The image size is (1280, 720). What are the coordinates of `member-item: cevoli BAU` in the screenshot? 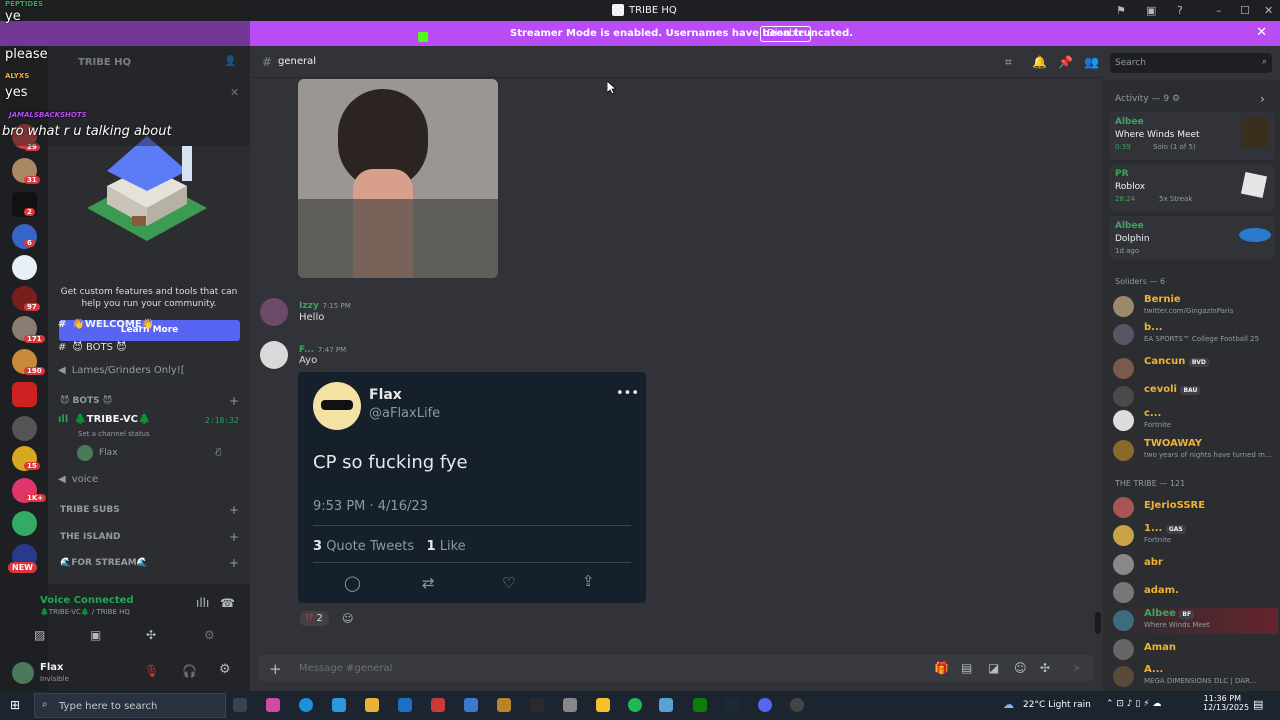 It's located at (1195, 397).